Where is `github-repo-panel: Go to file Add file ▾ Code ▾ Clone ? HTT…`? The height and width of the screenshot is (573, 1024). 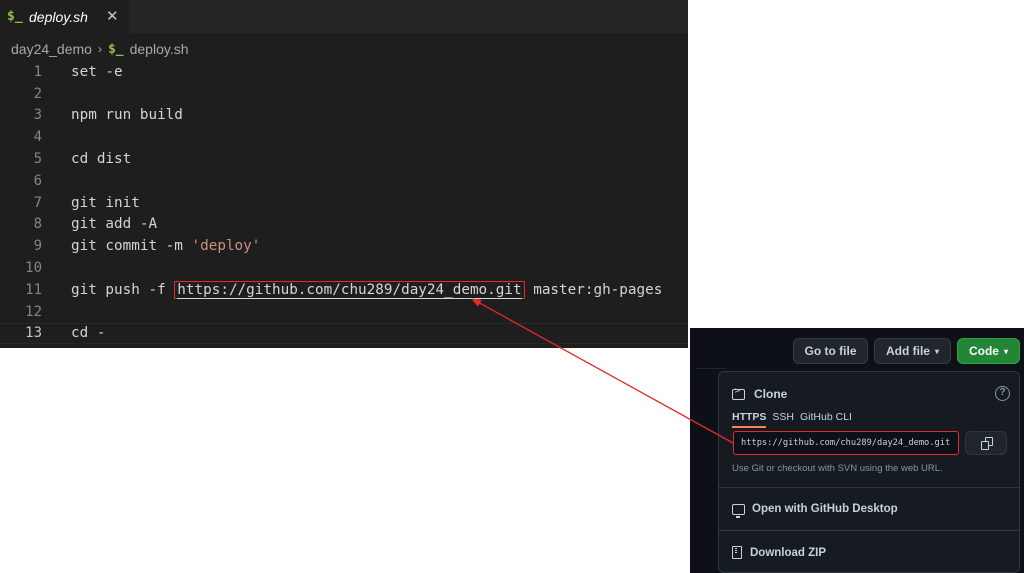 github-repo-panel: Go to file Add file ▾ Code ▾ Clone ? HTT… is located at coordinates (857, 450).